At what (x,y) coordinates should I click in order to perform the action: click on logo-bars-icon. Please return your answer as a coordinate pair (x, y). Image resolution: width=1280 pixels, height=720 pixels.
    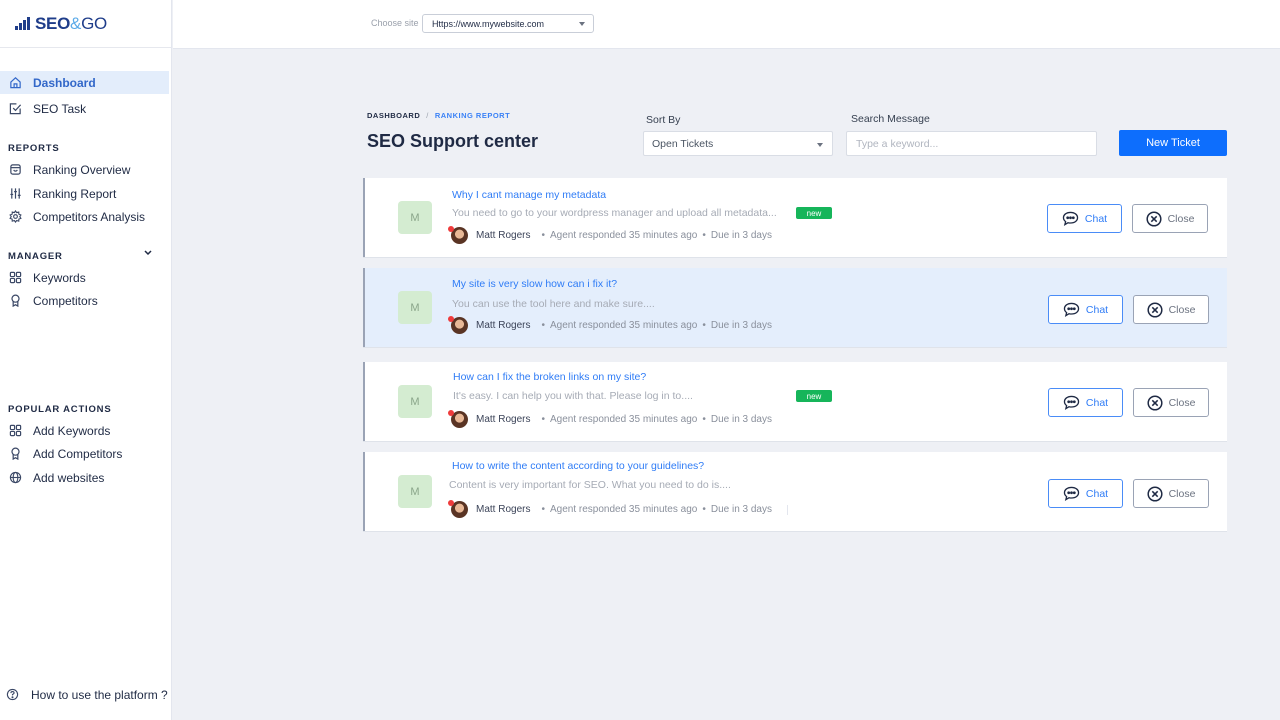
    Looking at the image, I should click on (22, 23).